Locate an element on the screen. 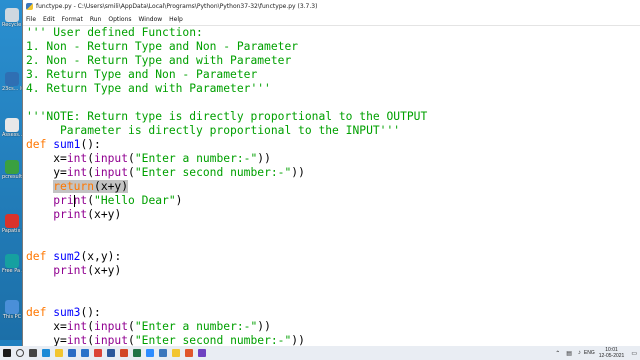 Image resolution: width=640 pixels, height=360 pixels. store-icon is located at coordinates (71, 353).